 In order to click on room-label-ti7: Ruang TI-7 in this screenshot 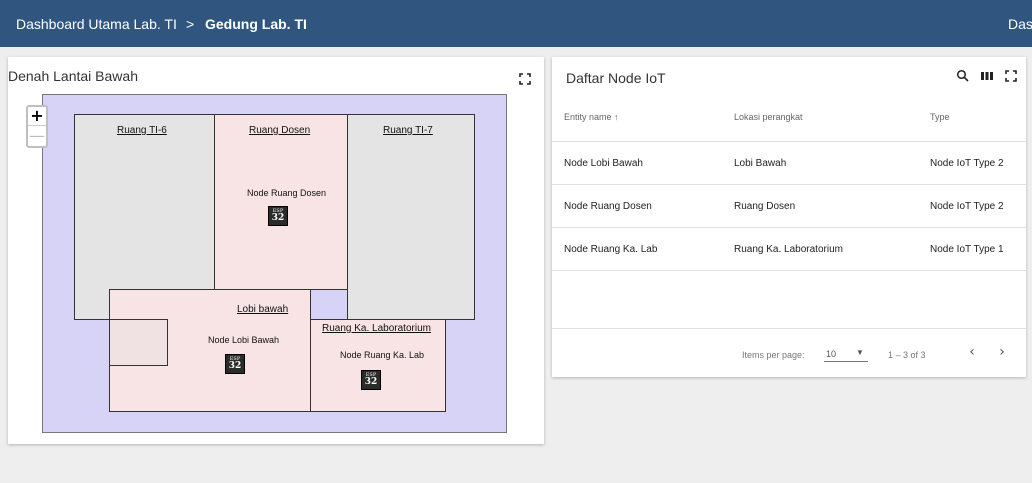, I will do `click(408, 130)`.